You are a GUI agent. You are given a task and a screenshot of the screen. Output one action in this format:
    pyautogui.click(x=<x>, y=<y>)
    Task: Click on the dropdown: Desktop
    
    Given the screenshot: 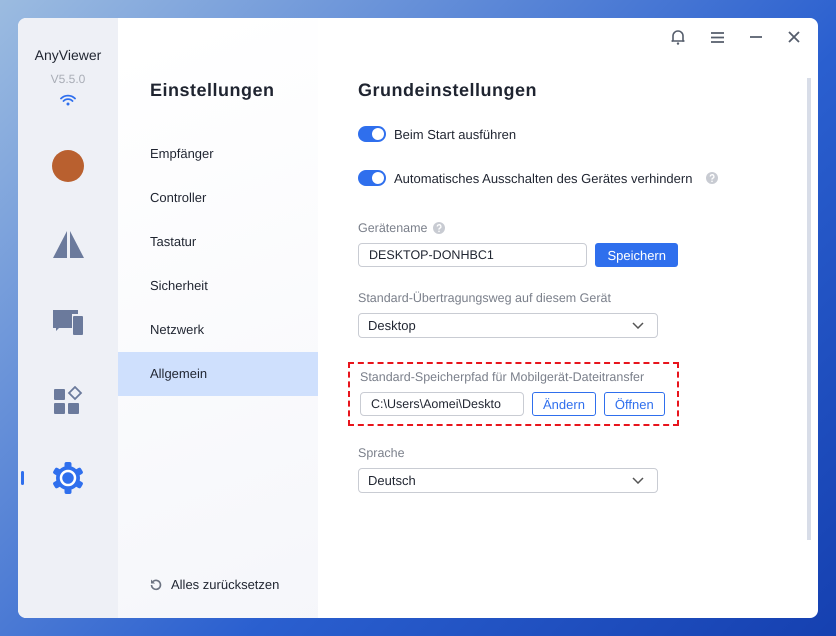 What is the action you would take?
    pyautogui.click(x=508, y=325)
    